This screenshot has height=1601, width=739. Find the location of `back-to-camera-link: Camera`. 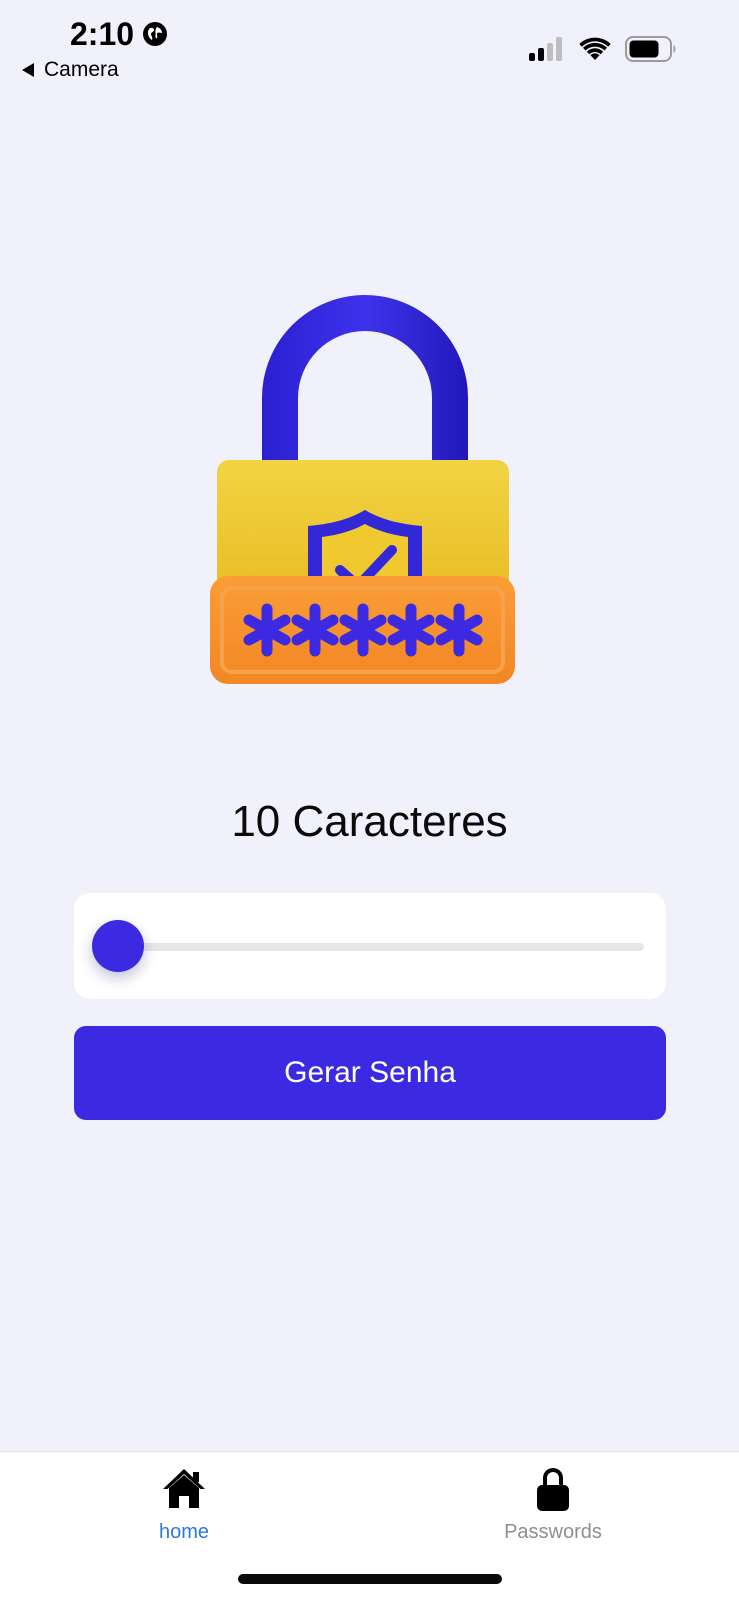

back-to-camera-link: Camera is located at coordinates (70, 70).